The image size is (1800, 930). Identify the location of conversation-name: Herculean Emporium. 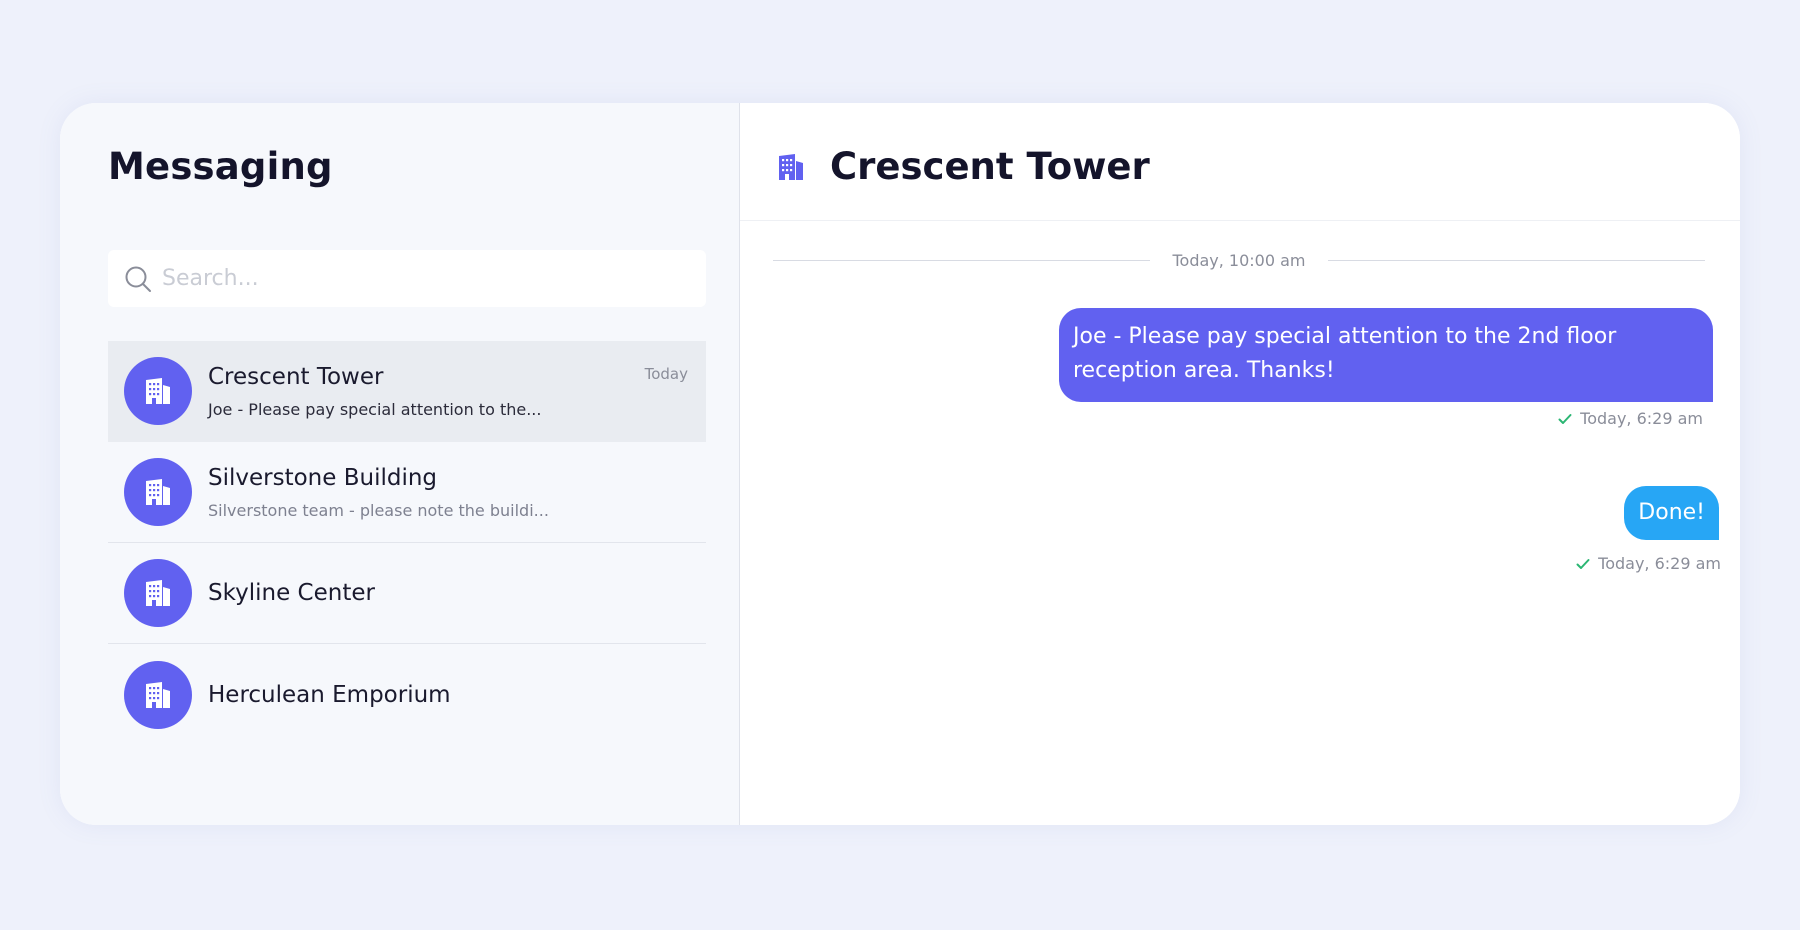
(329, 694).